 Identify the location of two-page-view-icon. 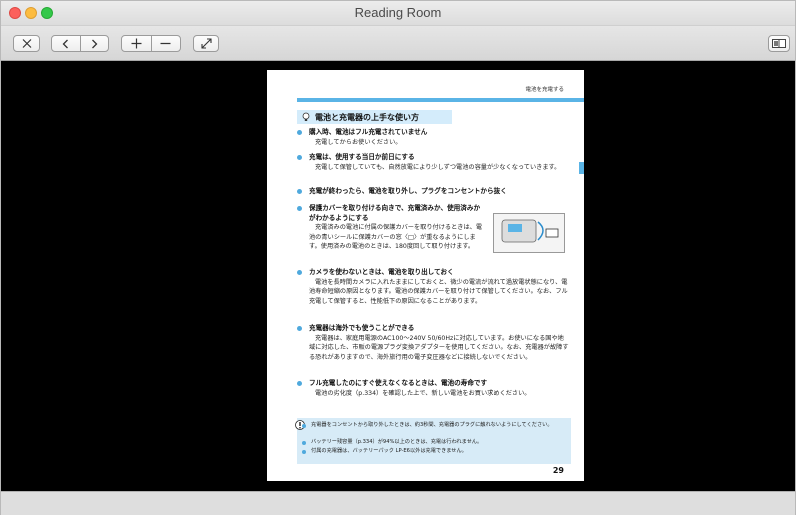
(779, 43).